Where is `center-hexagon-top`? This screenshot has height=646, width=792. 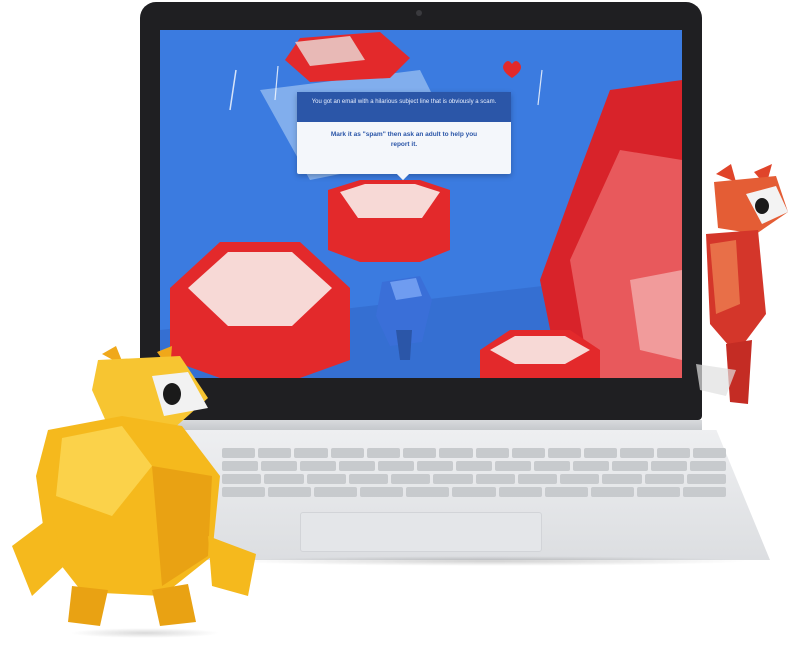
center-hexagon-top is located at coordinates (390, 201).